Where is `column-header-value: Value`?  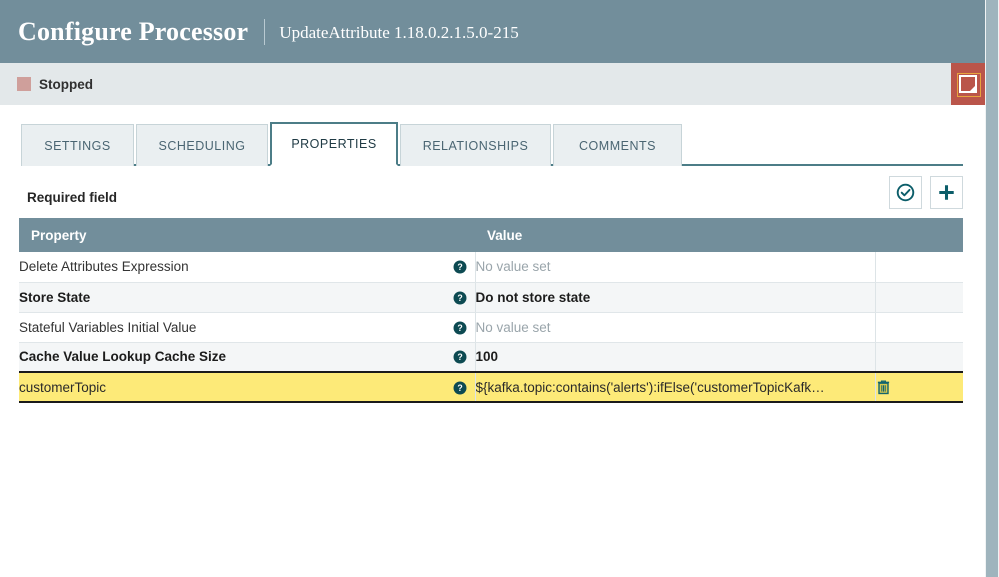
column-header-value: Value is located at coordinates (719, 235).